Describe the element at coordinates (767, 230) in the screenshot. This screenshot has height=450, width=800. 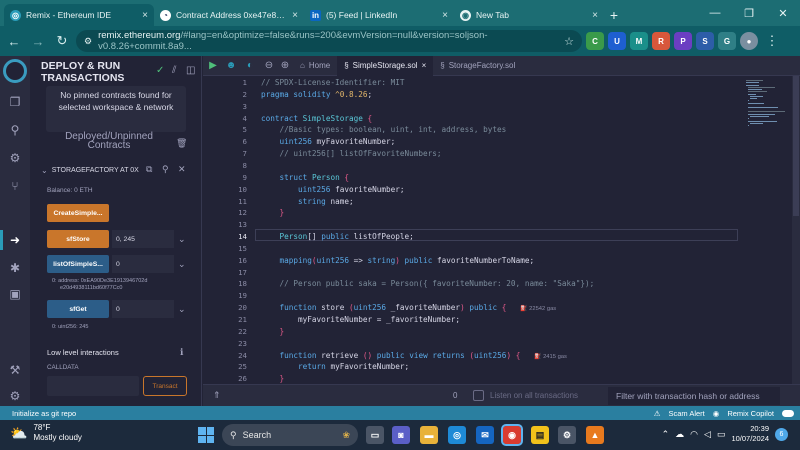
I see `editor-minimap` at that location.